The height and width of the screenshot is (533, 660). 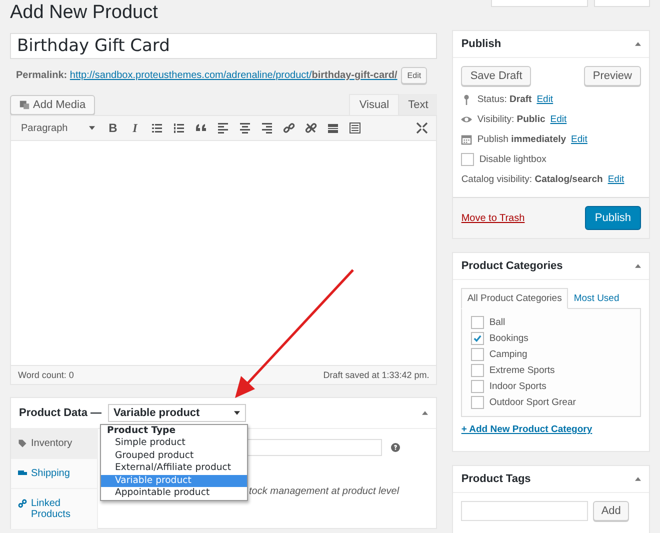 What do you see at coordinates (60, 413) in the screenshot?
I see `panel-title: Product Data —` at bounding box center [60, 413].